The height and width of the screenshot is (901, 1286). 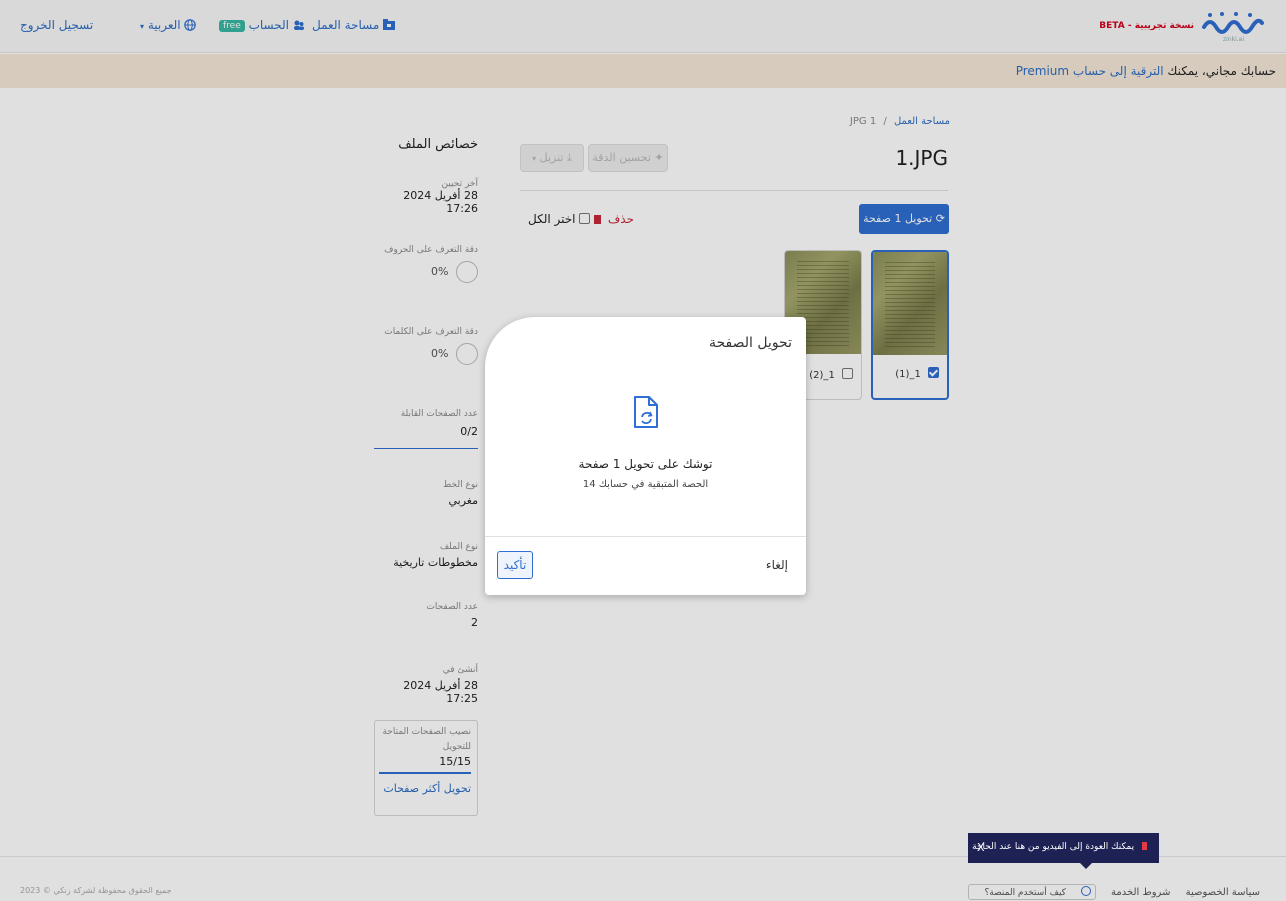 What do you see at coordinates (645, 536) in the screenshot?
I see `dialog-divider` at bounding box center [645, 536].